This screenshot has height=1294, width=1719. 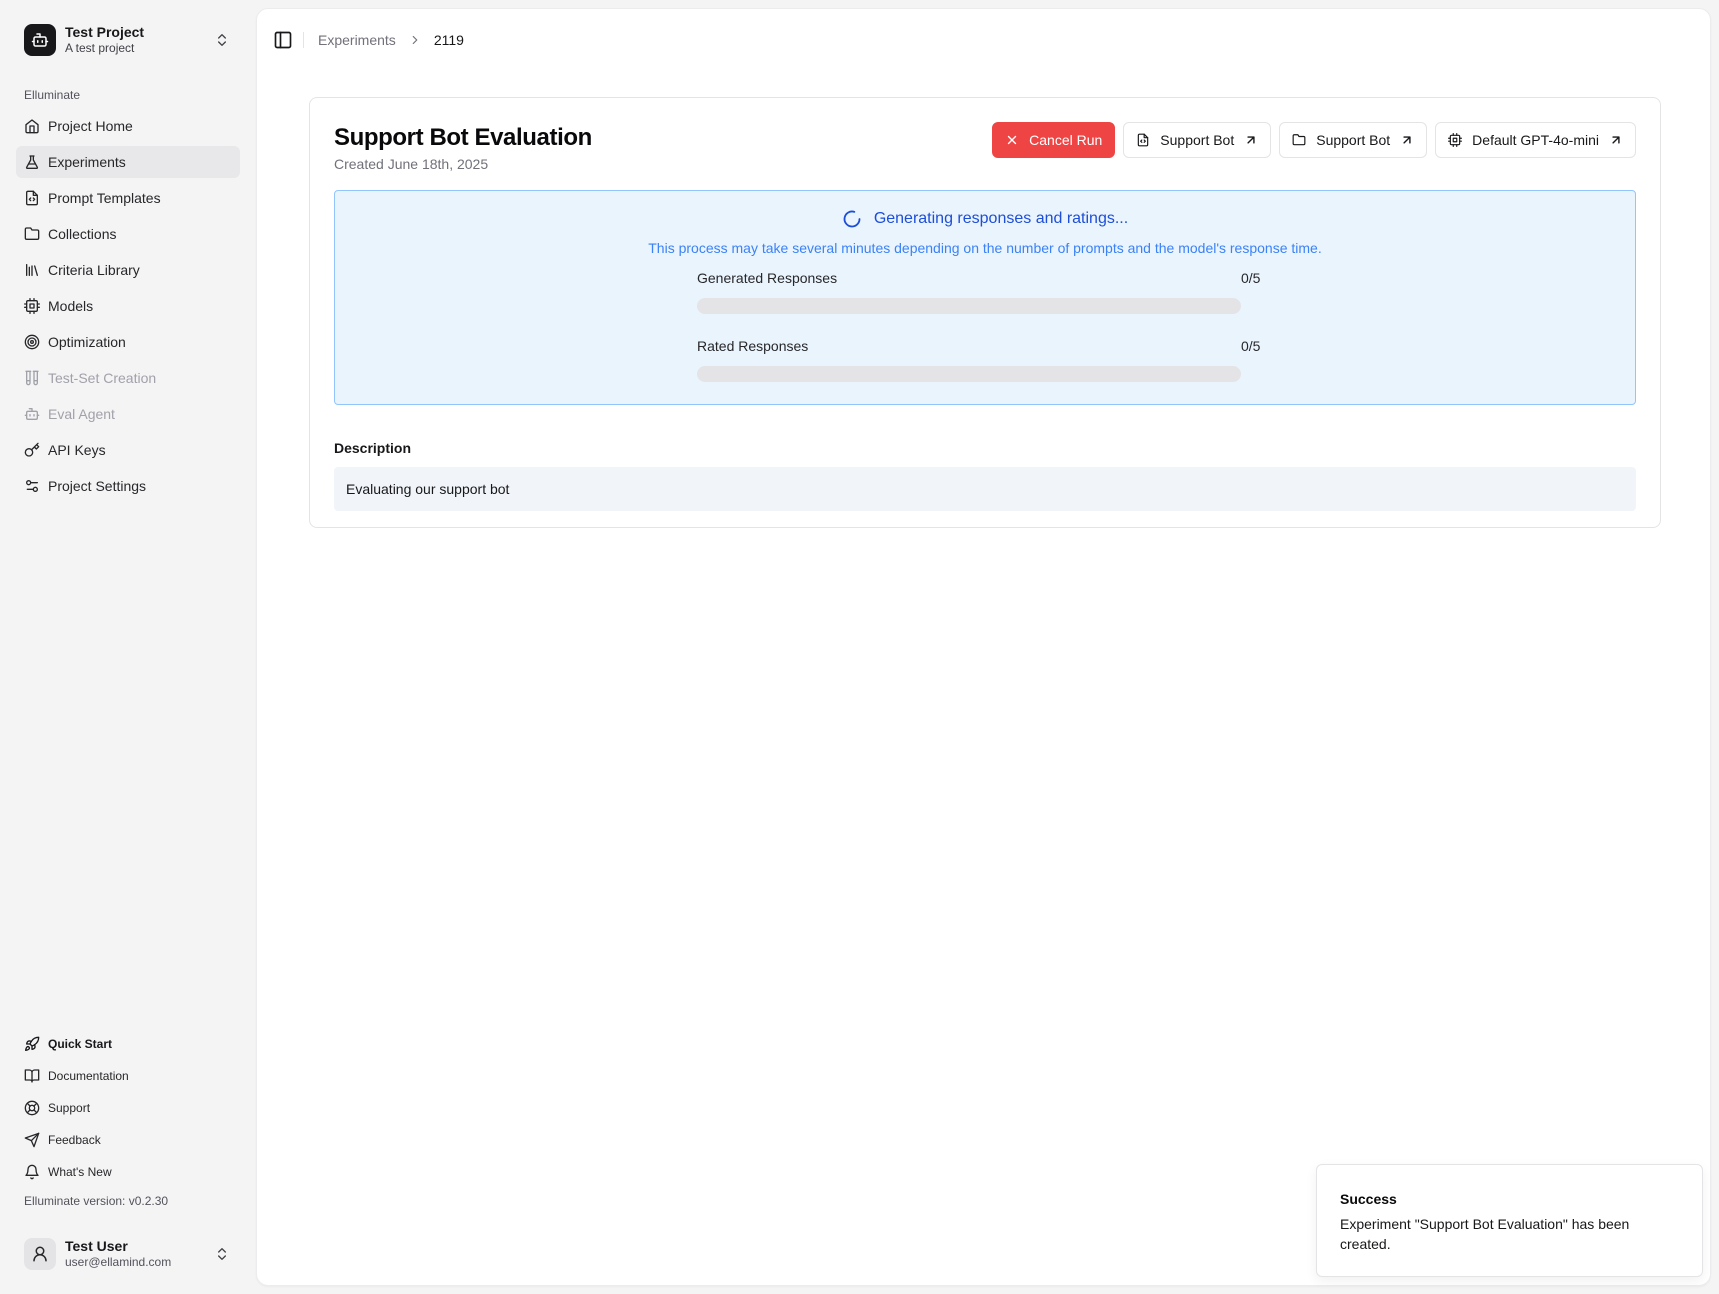 I want to click on collection-label: Support Bot, so click(x=1353, y=140).